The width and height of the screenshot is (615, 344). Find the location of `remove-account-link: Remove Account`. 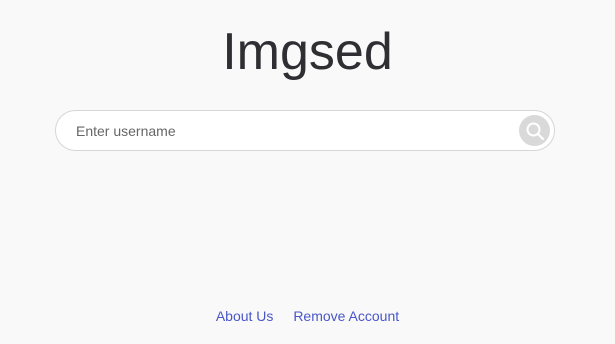

remove-account-link: Remove Account is located at coordinates (346, 316).